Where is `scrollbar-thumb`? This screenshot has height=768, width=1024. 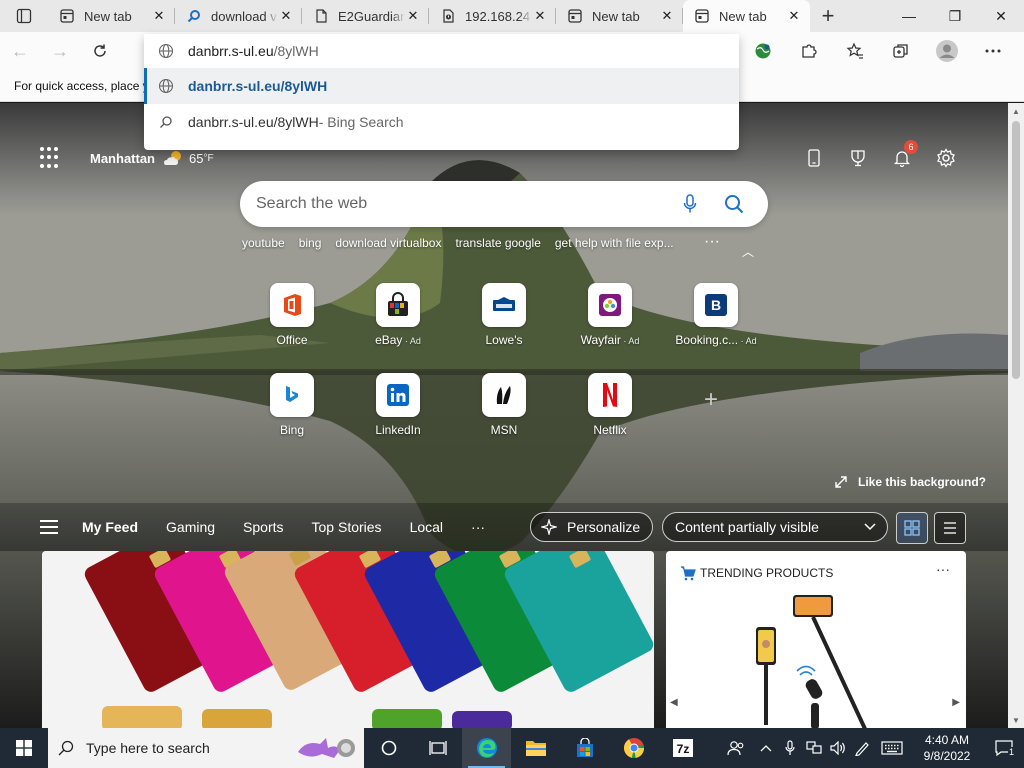 scrollbar-thumb is located at coordinates (1016, 250).